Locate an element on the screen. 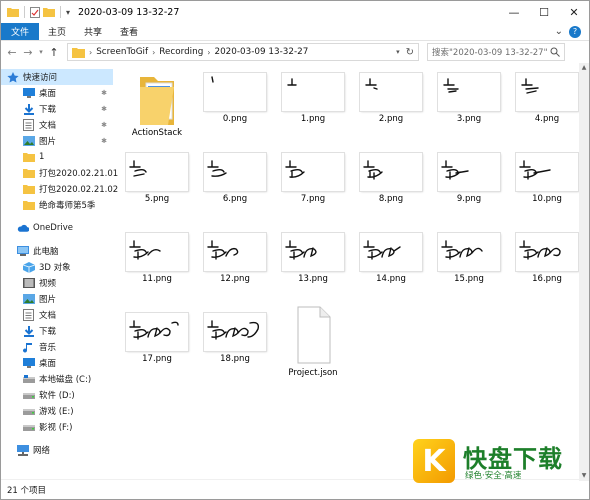 Image resolution: width=590 pixels, height=500 pixels. watermark-logo: K 快盘下载 绿色·安全·高速 is located at coordinates (497, 462).